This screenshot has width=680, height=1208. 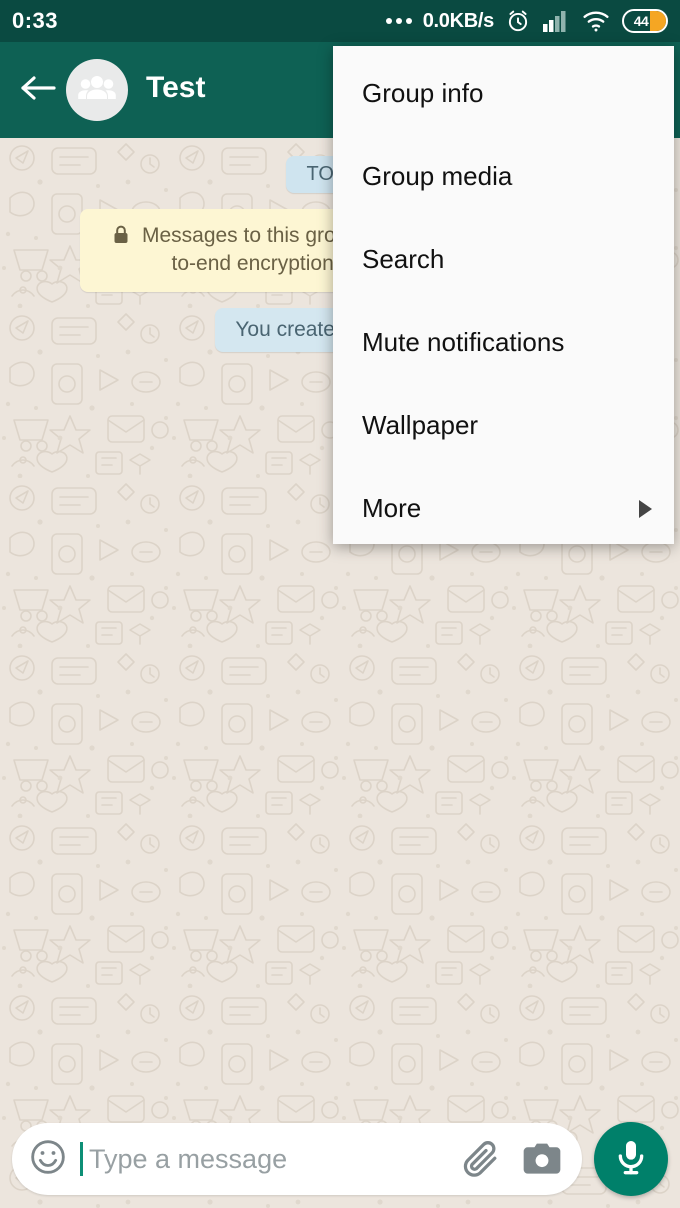 What do you see at coordinates (641, 21) in the screenshot?
I see `battery-level-label: 44` at bounding box center [641, 21].